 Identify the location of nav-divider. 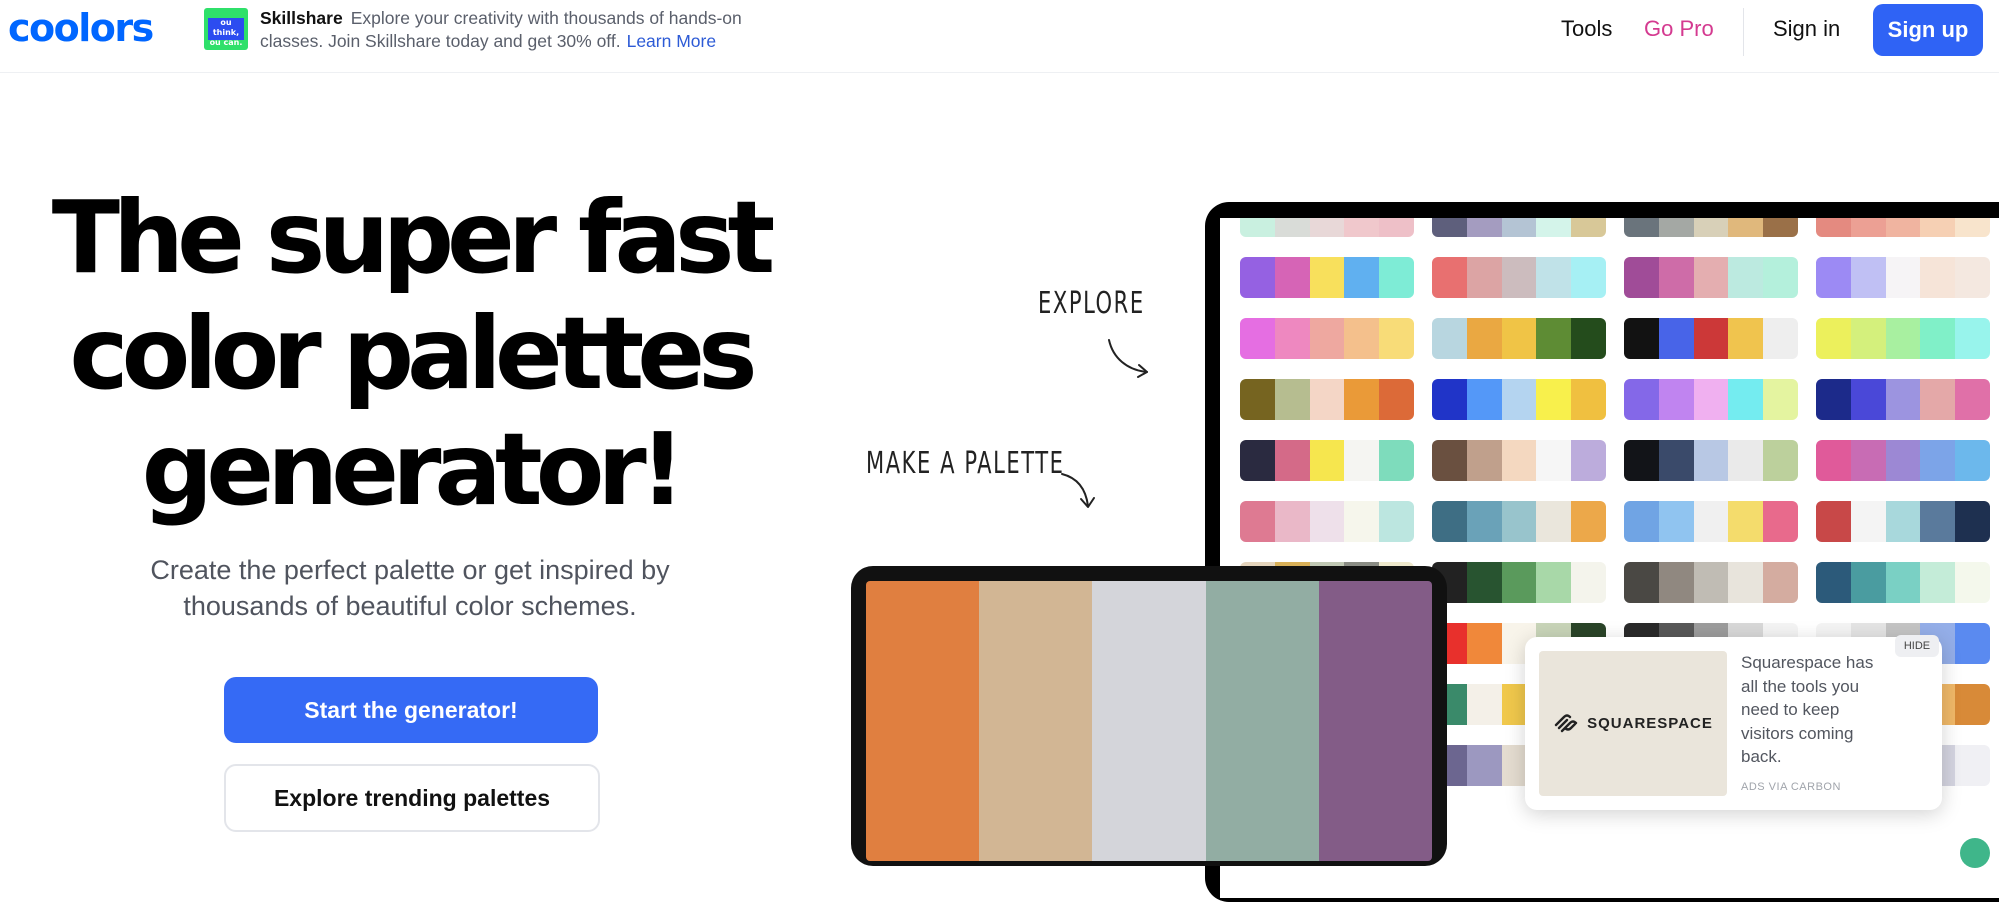
(1743, 32).